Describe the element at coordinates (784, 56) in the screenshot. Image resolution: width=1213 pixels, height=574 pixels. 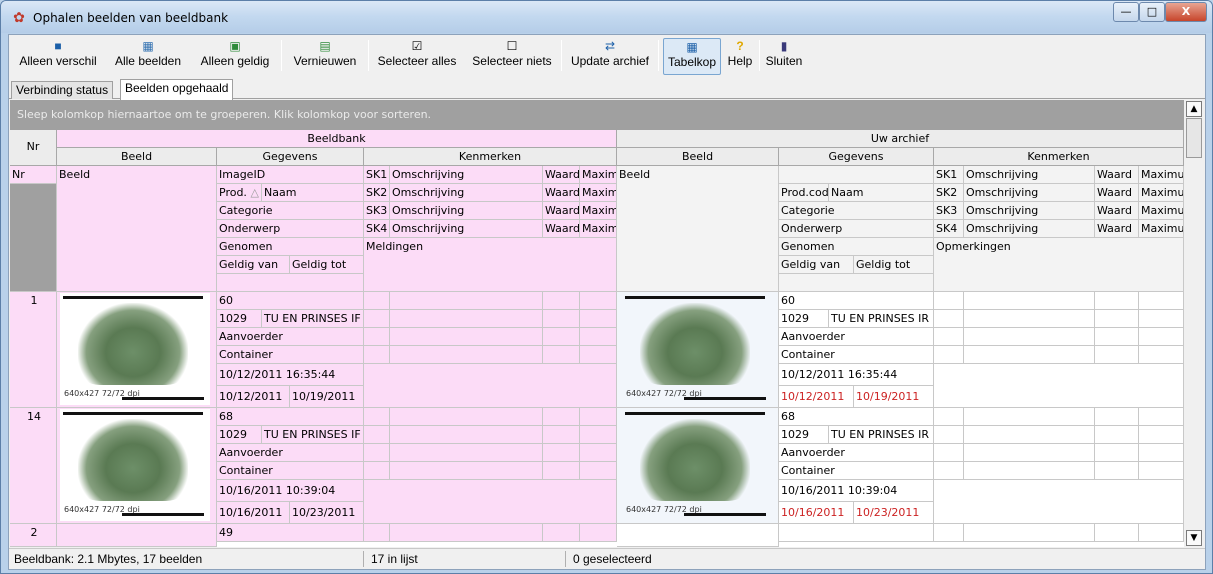
I see `sluiten-button: ▮ Sluiten` at that location.